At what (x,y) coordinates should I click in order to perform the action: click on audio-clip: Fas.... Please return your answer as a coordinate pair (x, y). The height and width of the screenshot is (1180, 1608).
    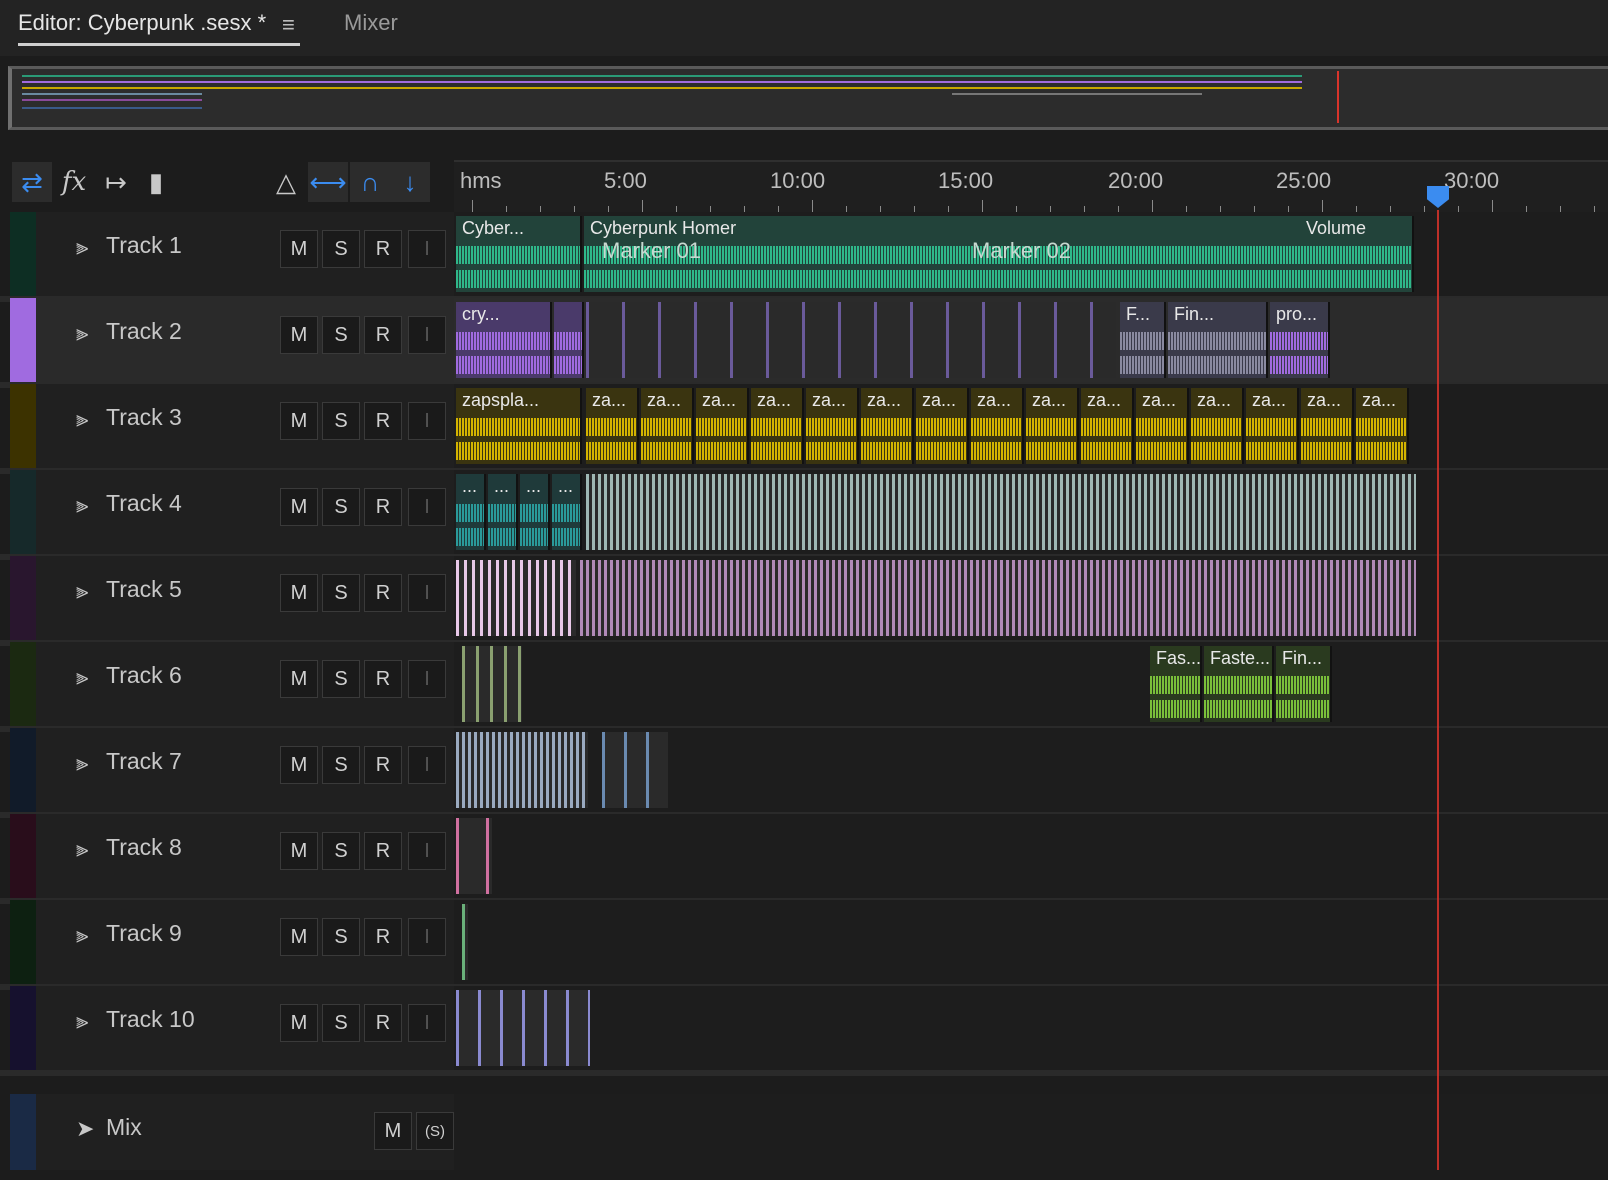
    Looking at the image, I should click on (1176, 684).